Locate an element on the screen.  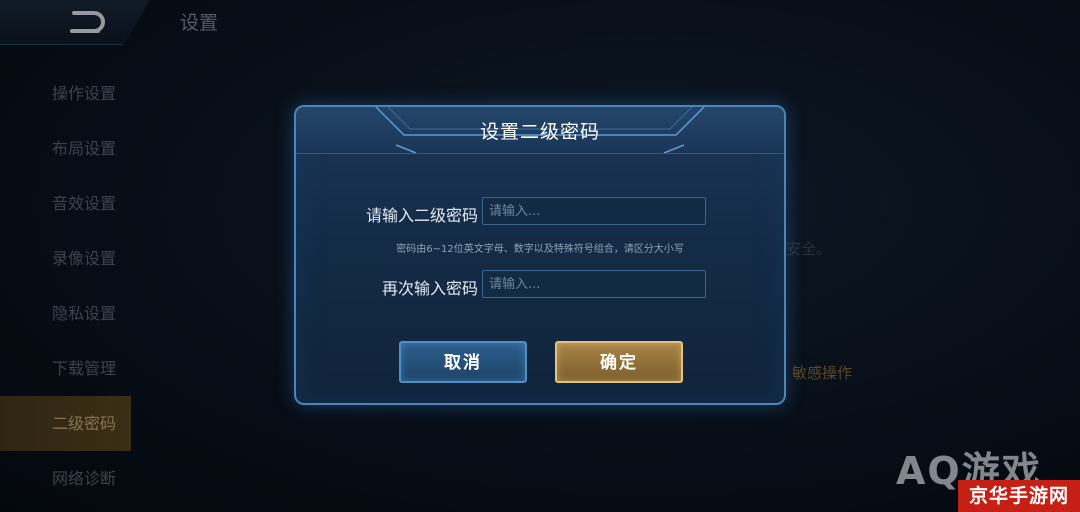
password-input is located at coordinates (594, 211).